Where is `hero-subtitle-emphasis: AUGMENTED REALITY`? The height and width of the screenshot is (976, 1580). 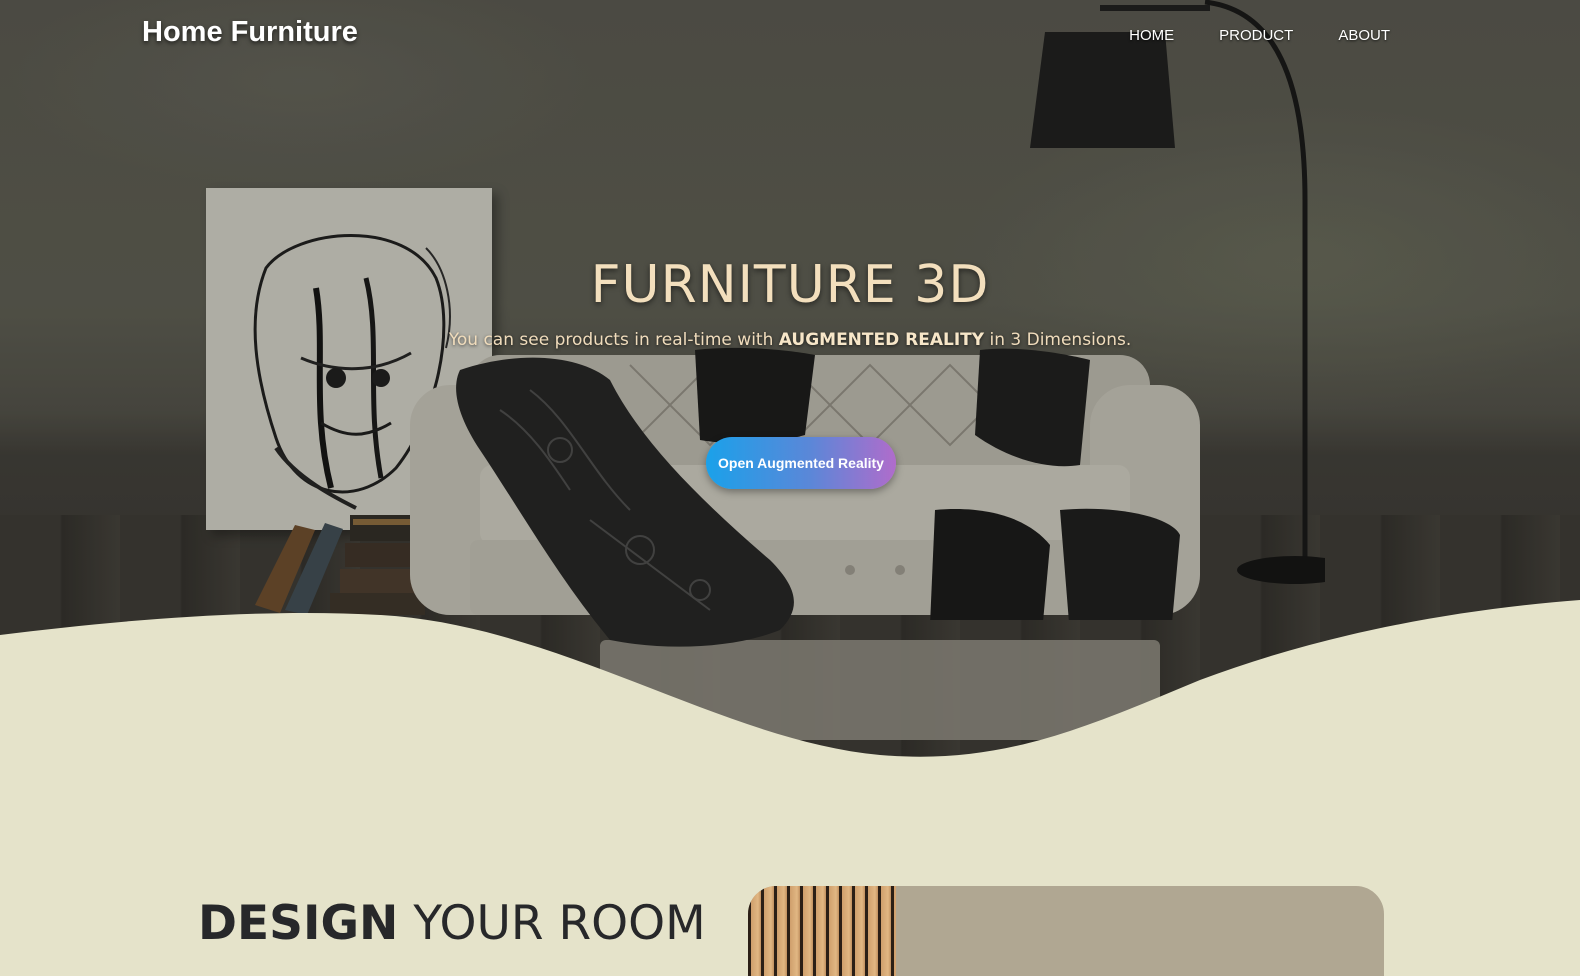 hero-subtitle-emphasis: AUGMENTED REALITY is located at coordinates (881, 340).